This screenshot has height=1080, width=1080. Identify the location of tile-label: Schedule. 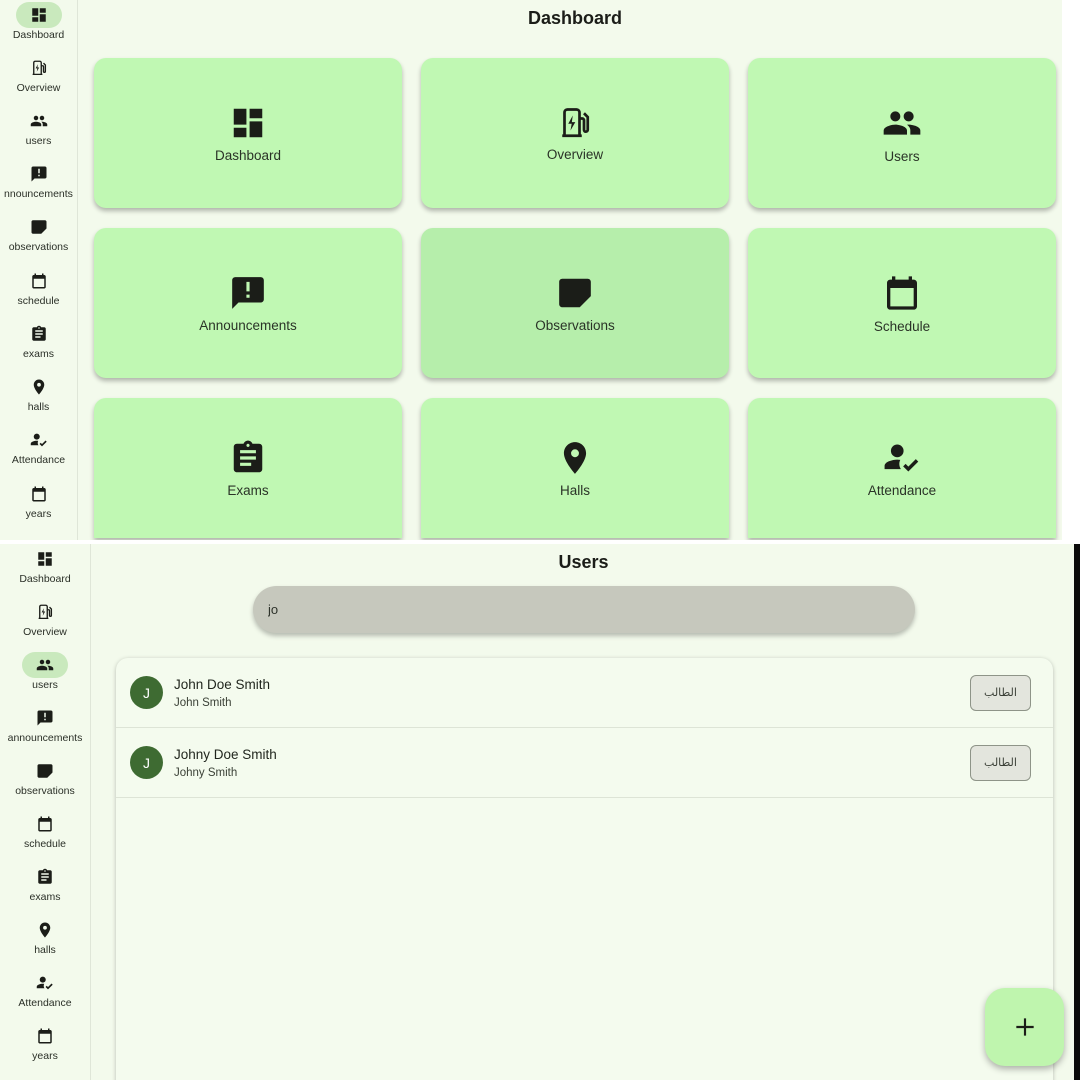
(902, 326).